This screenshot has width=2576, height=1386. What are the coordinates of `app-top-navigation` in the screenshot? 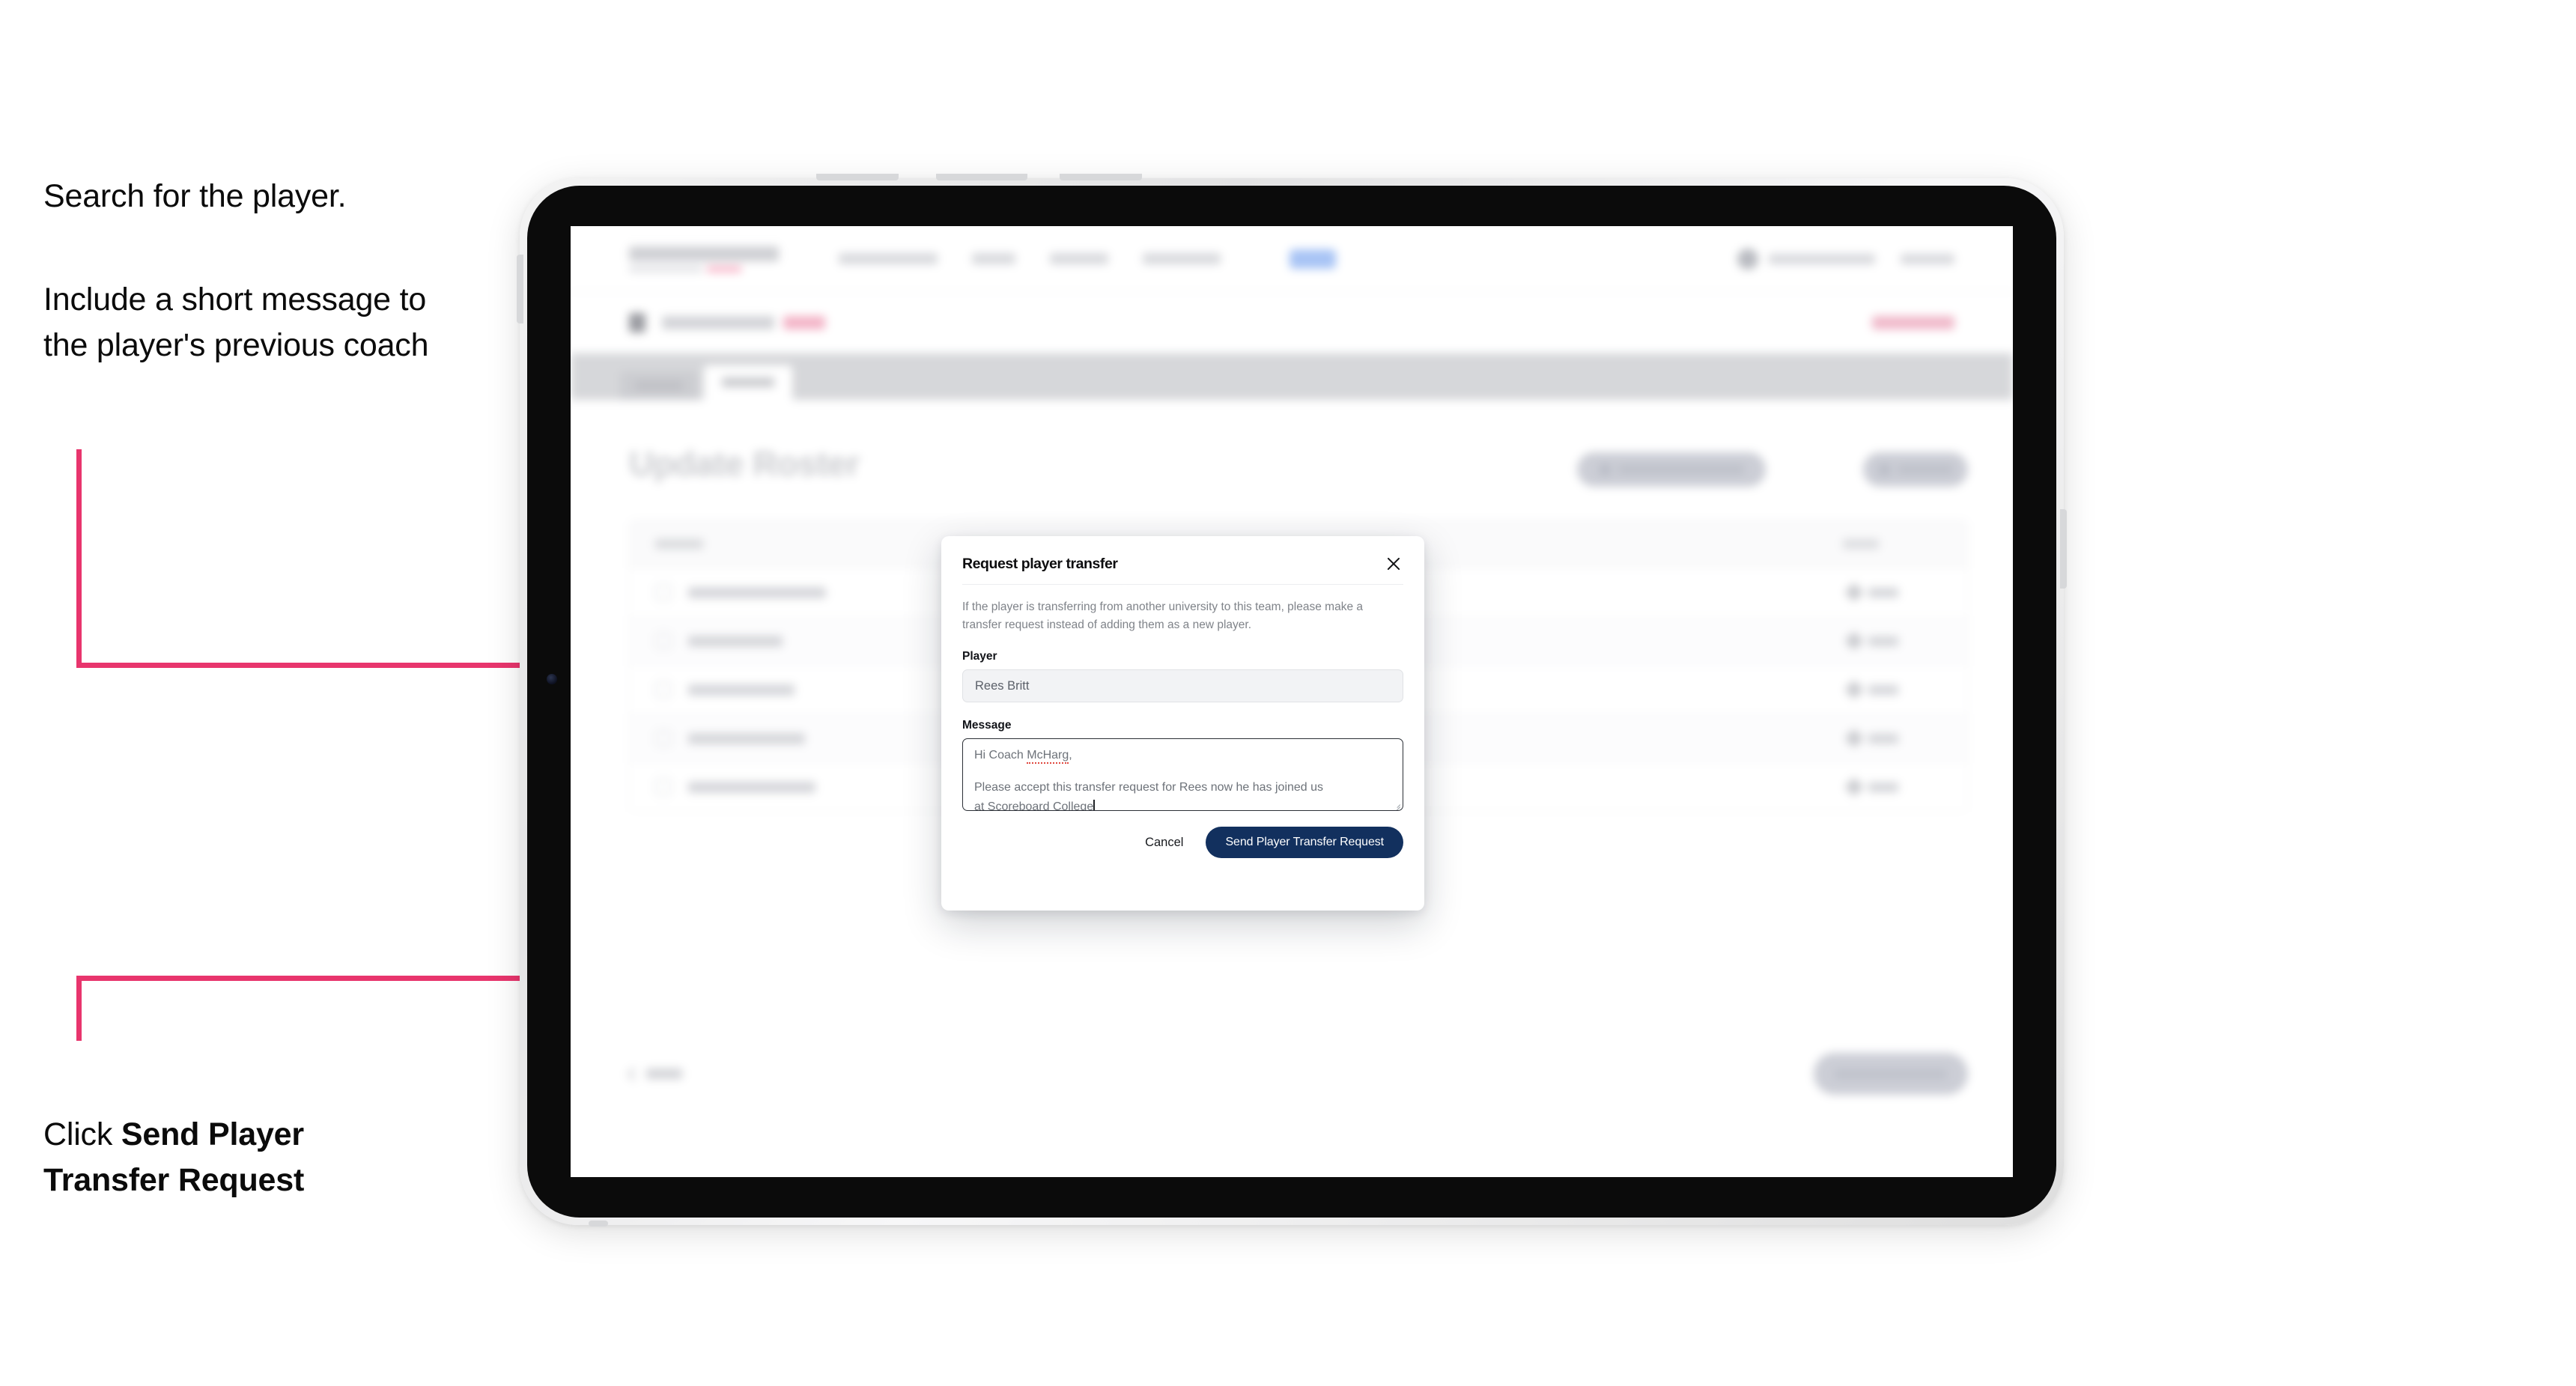 It's located at (1292, 259).